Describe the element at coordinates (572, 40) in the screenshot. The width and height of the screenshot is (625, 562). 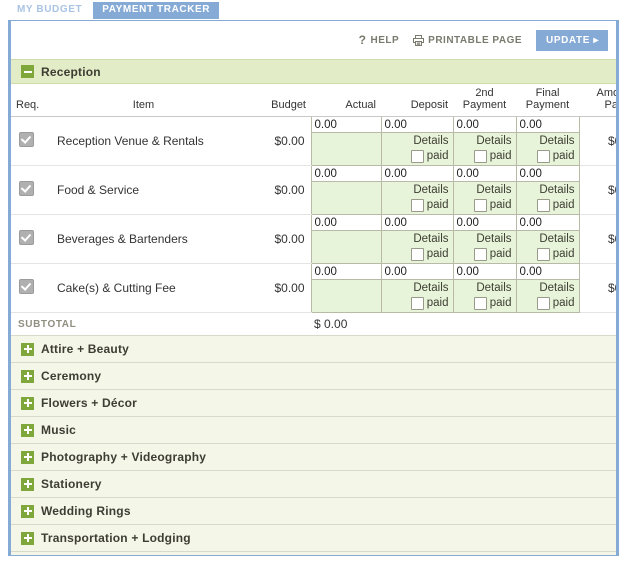
I see `update-button: UPDATE ▸` at that location.